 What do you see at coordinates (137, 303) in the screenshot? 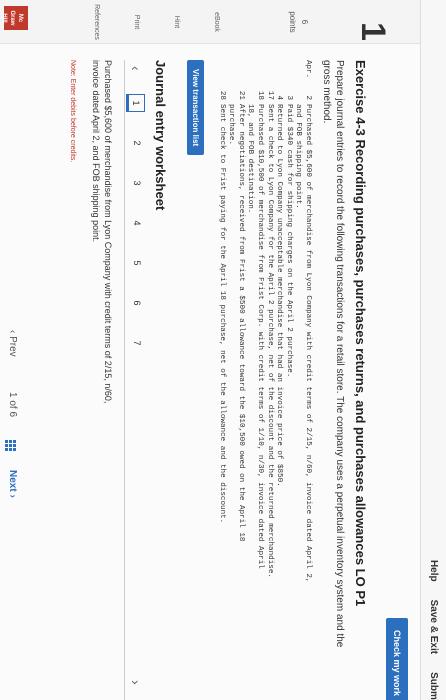
I see `worksheet-page-6: 6` at bounding box center [137, 303].